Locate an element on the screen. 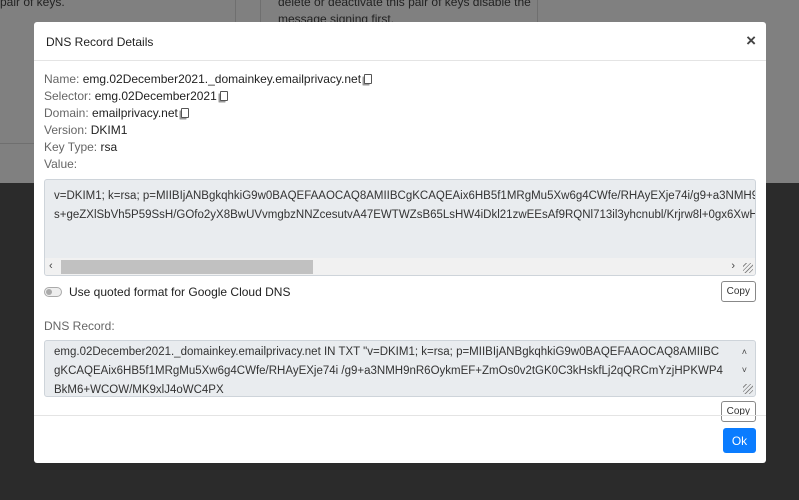 This screenshot has height=500, width=799. scroll-right-icon: › is located at coordinates (733, 266).